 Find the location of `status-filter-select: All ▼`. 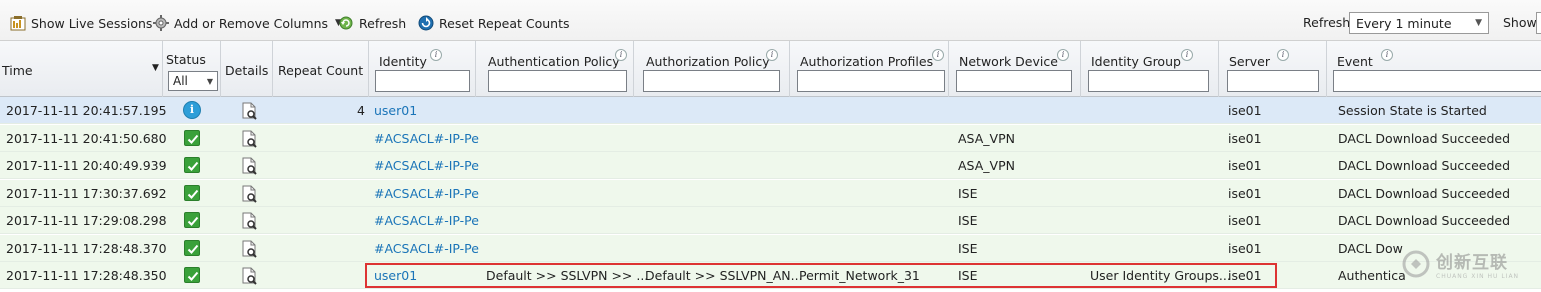

status-filter-select: All ▼ is located at coordinates (193, 81).